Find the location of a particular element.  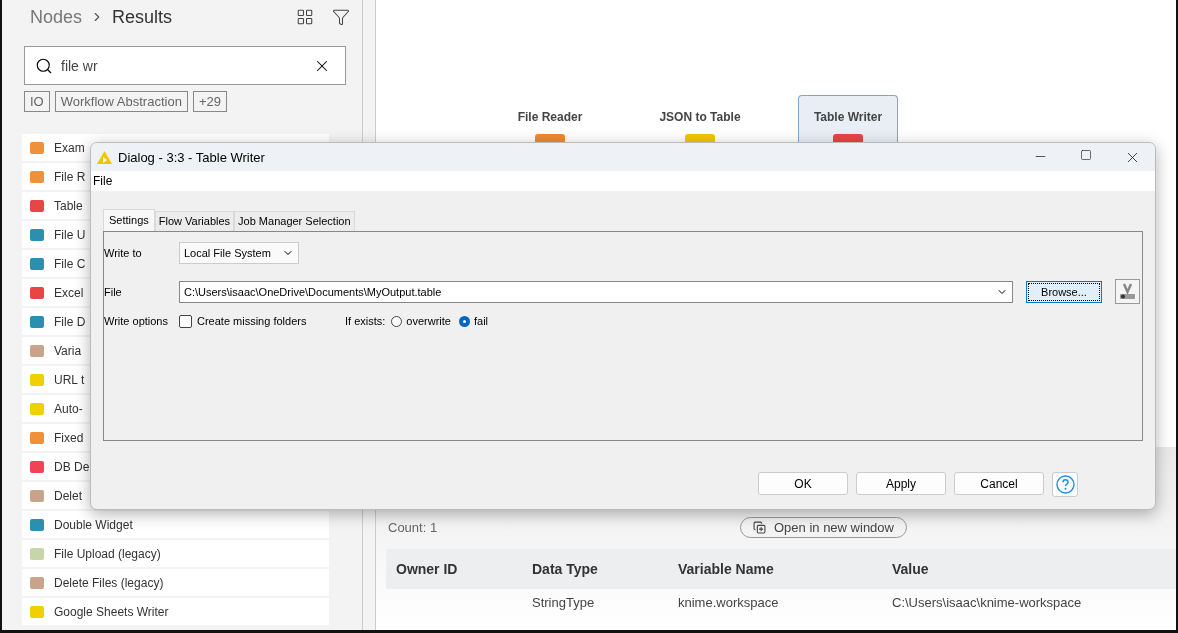

column-header: Value is located at coordinates (1029, 569).